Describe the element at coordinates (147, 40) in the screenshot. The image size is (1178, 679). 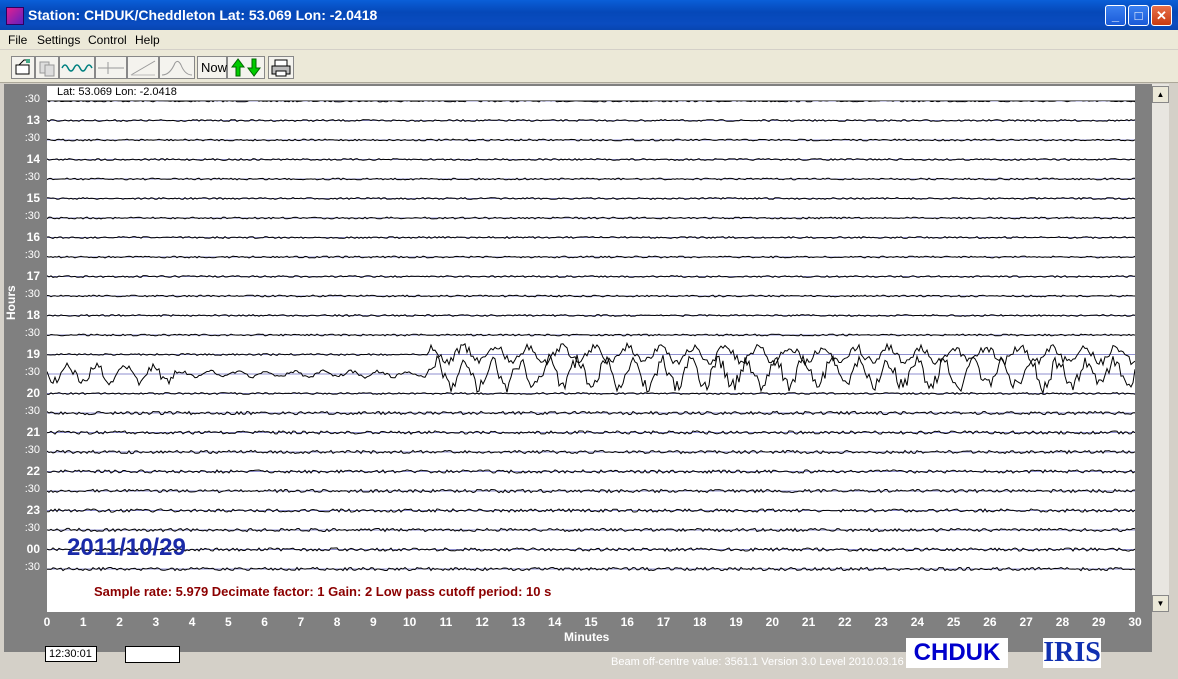
I see `menu-help: Help` at that location.